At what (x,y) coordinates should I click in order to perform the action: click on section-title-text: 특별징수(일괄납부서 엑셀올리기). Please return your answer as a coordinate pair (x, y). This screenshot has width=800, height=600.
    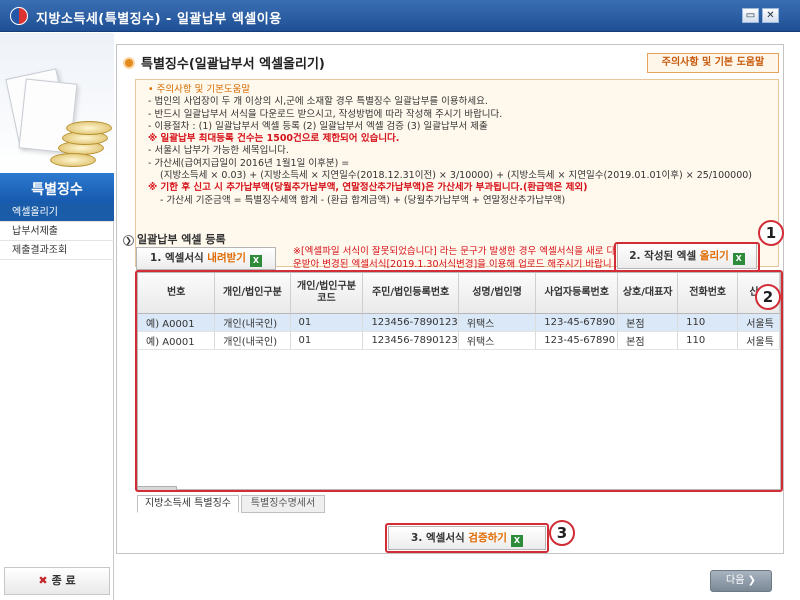
    Looking at the image, I should click on (233, 64).